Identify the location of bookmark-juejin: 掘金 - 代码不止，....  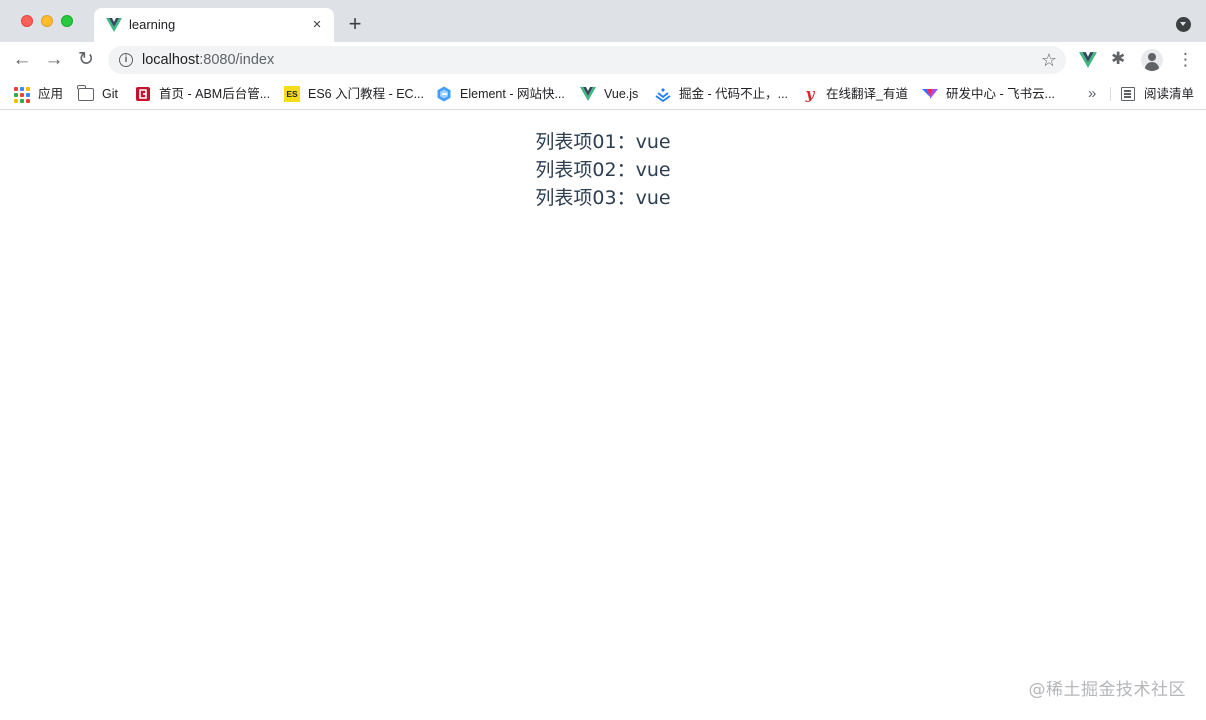
(721, 94).